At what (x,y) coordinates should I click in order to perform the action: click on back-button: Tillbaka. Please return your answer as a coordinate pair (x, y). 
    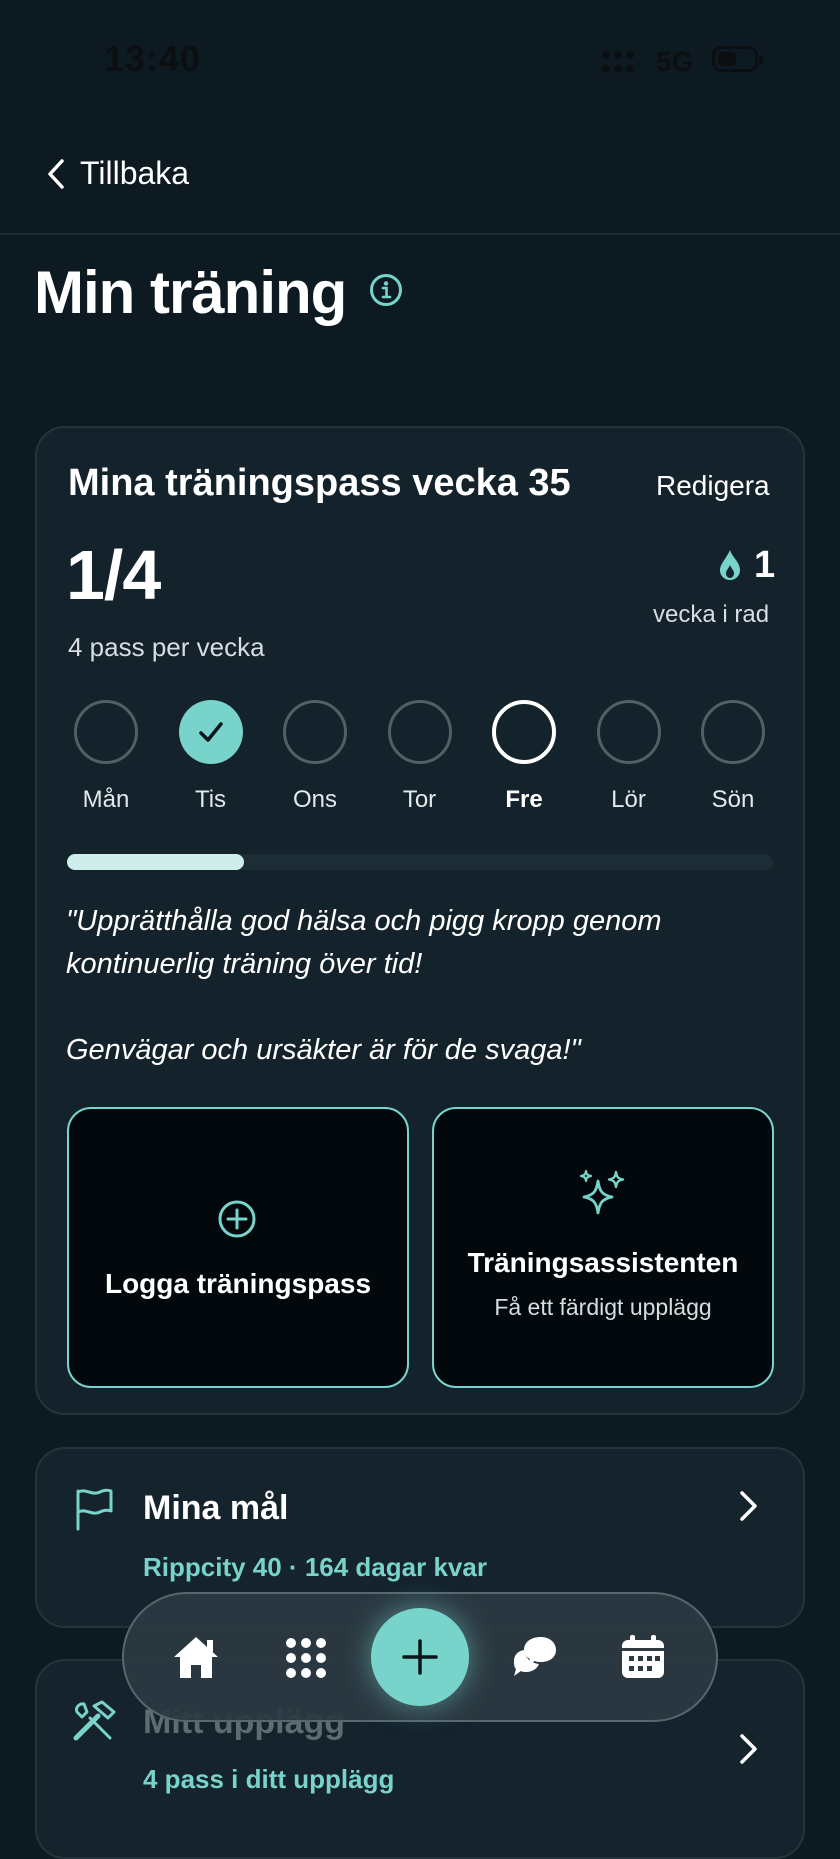
    Looking at the image, I should click on (117, 173).